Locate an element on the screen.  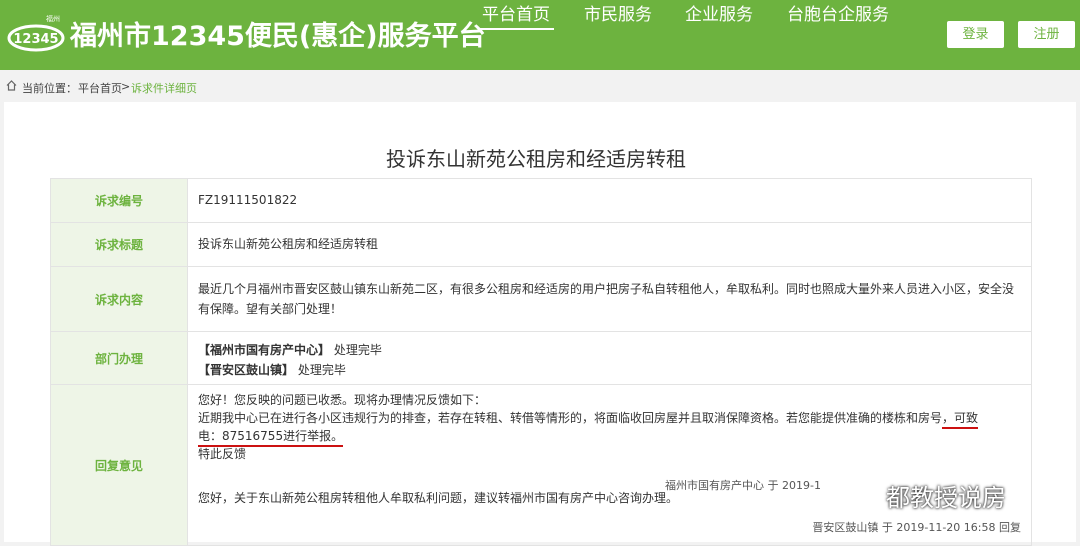
breadcrumb-label: 当前位置： is located at coordinates (49, 88).